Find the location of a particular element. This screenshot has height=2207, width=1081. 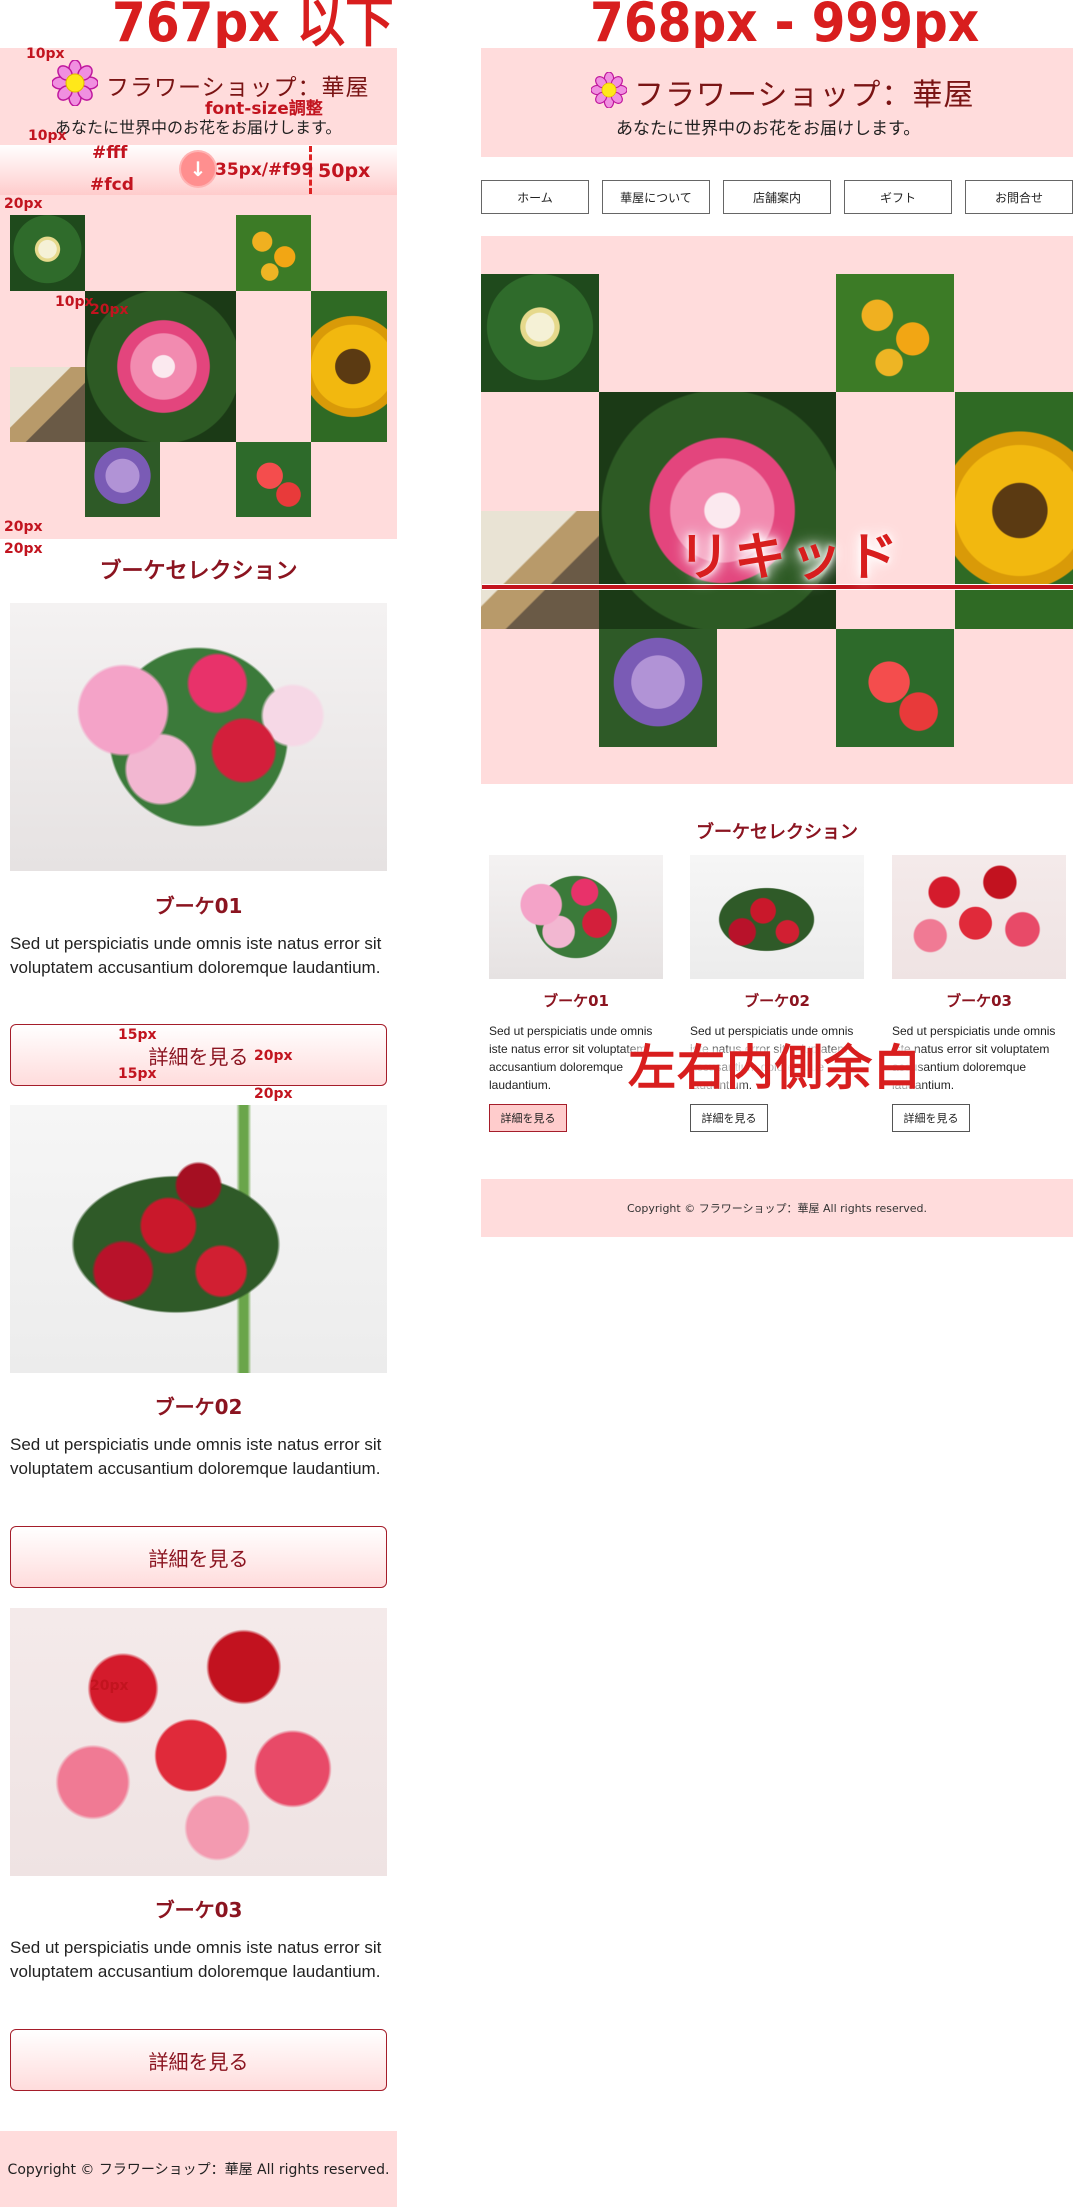

arrow-down-icon: ↓ is located at coordinates (198, 169).